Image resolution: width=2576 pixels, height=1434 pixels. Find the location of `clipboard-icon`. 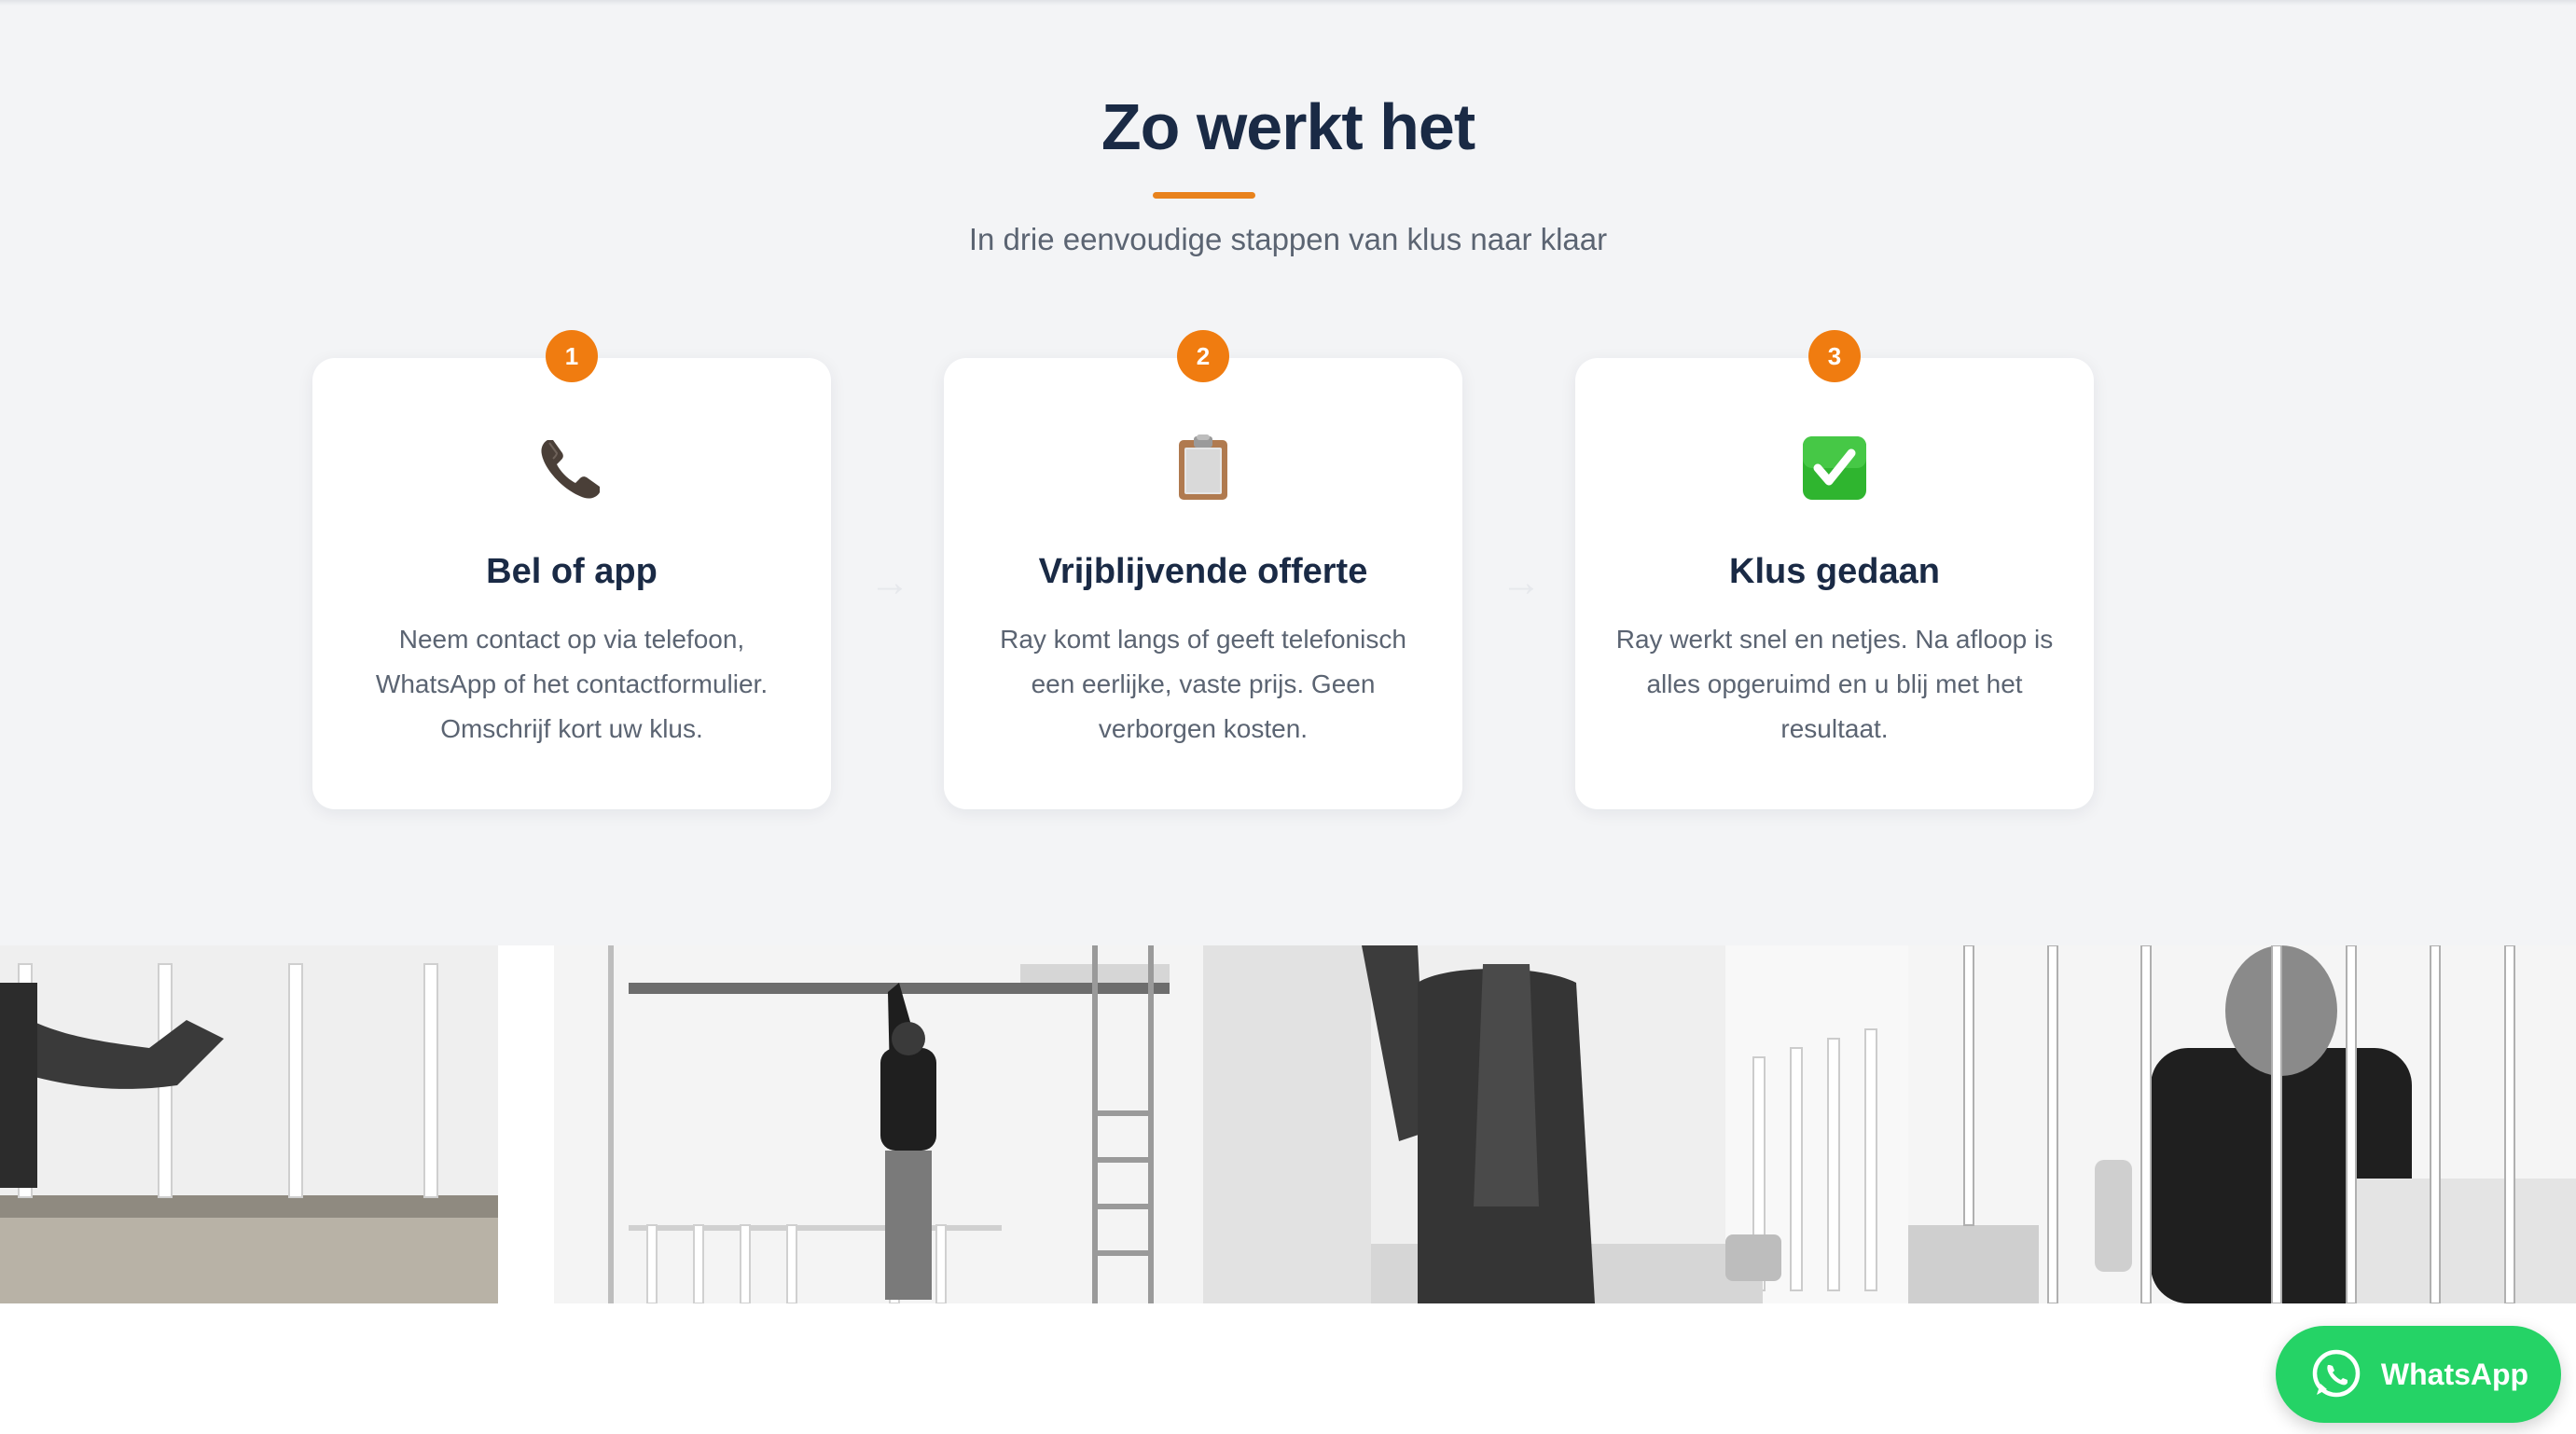

clipboard-icon is located at coordinates (1203, 468).